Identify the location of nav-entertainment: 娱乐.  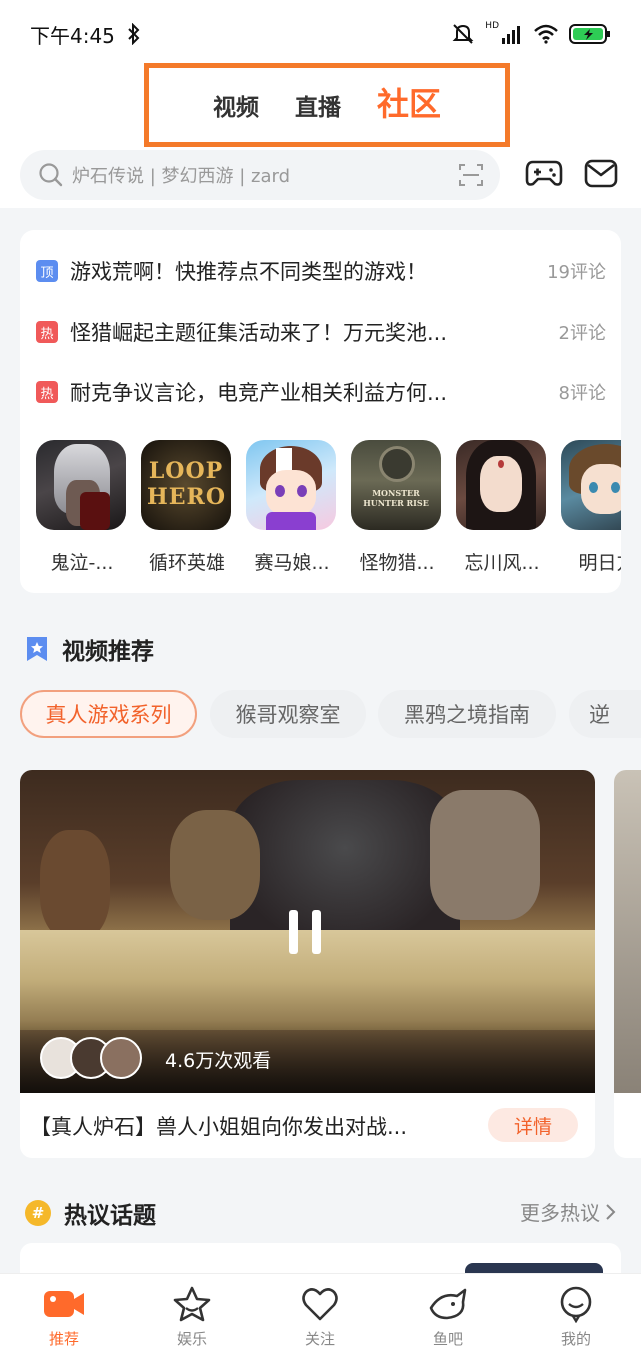
(192, 1316).